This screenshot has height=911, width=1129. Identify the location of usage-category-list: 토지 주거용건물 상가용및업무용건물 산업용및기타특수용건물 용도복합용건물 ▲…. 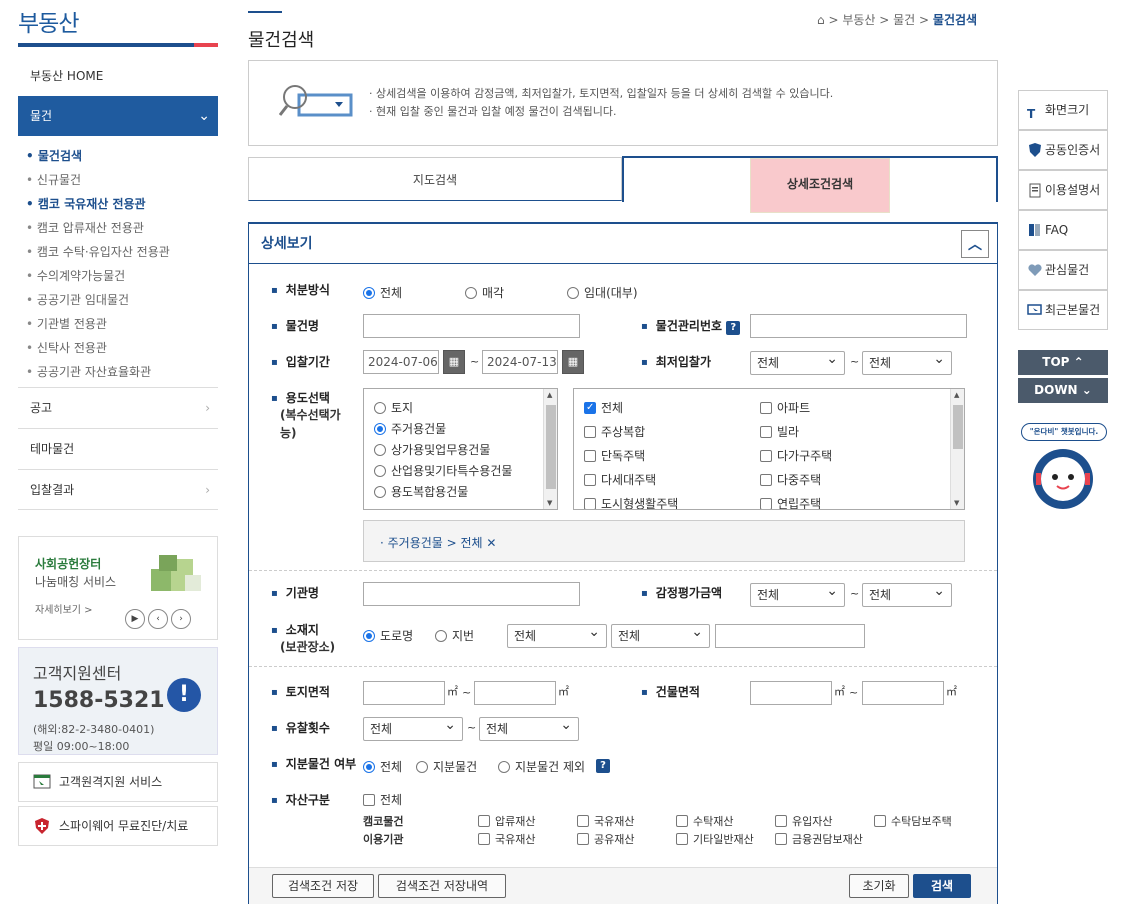
(460, 449).